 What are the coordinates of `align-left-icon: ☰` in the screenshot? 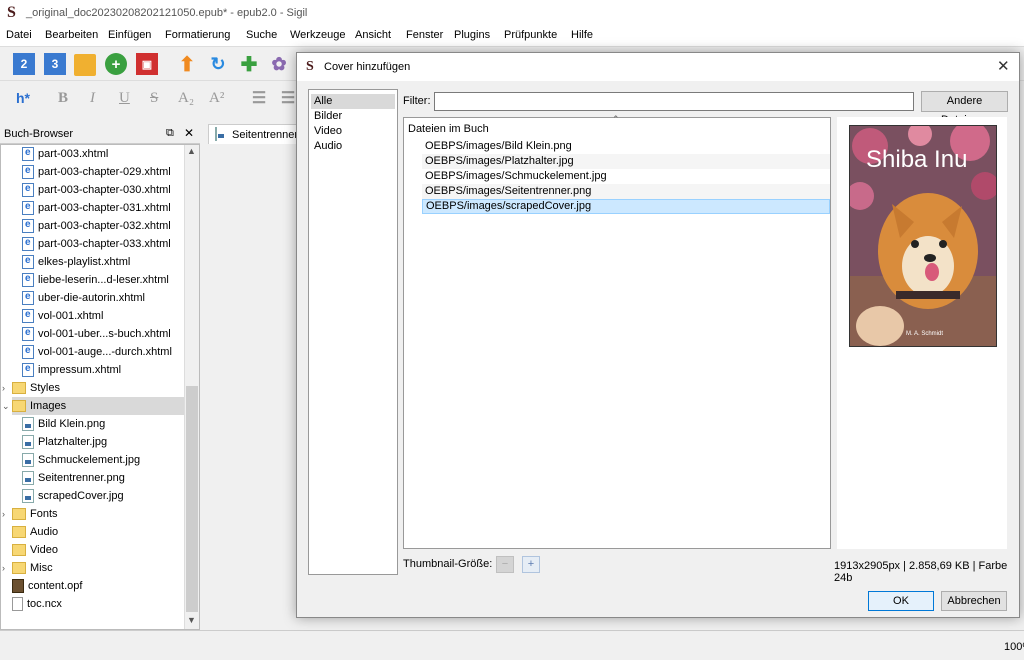 It's located at (259, 98).